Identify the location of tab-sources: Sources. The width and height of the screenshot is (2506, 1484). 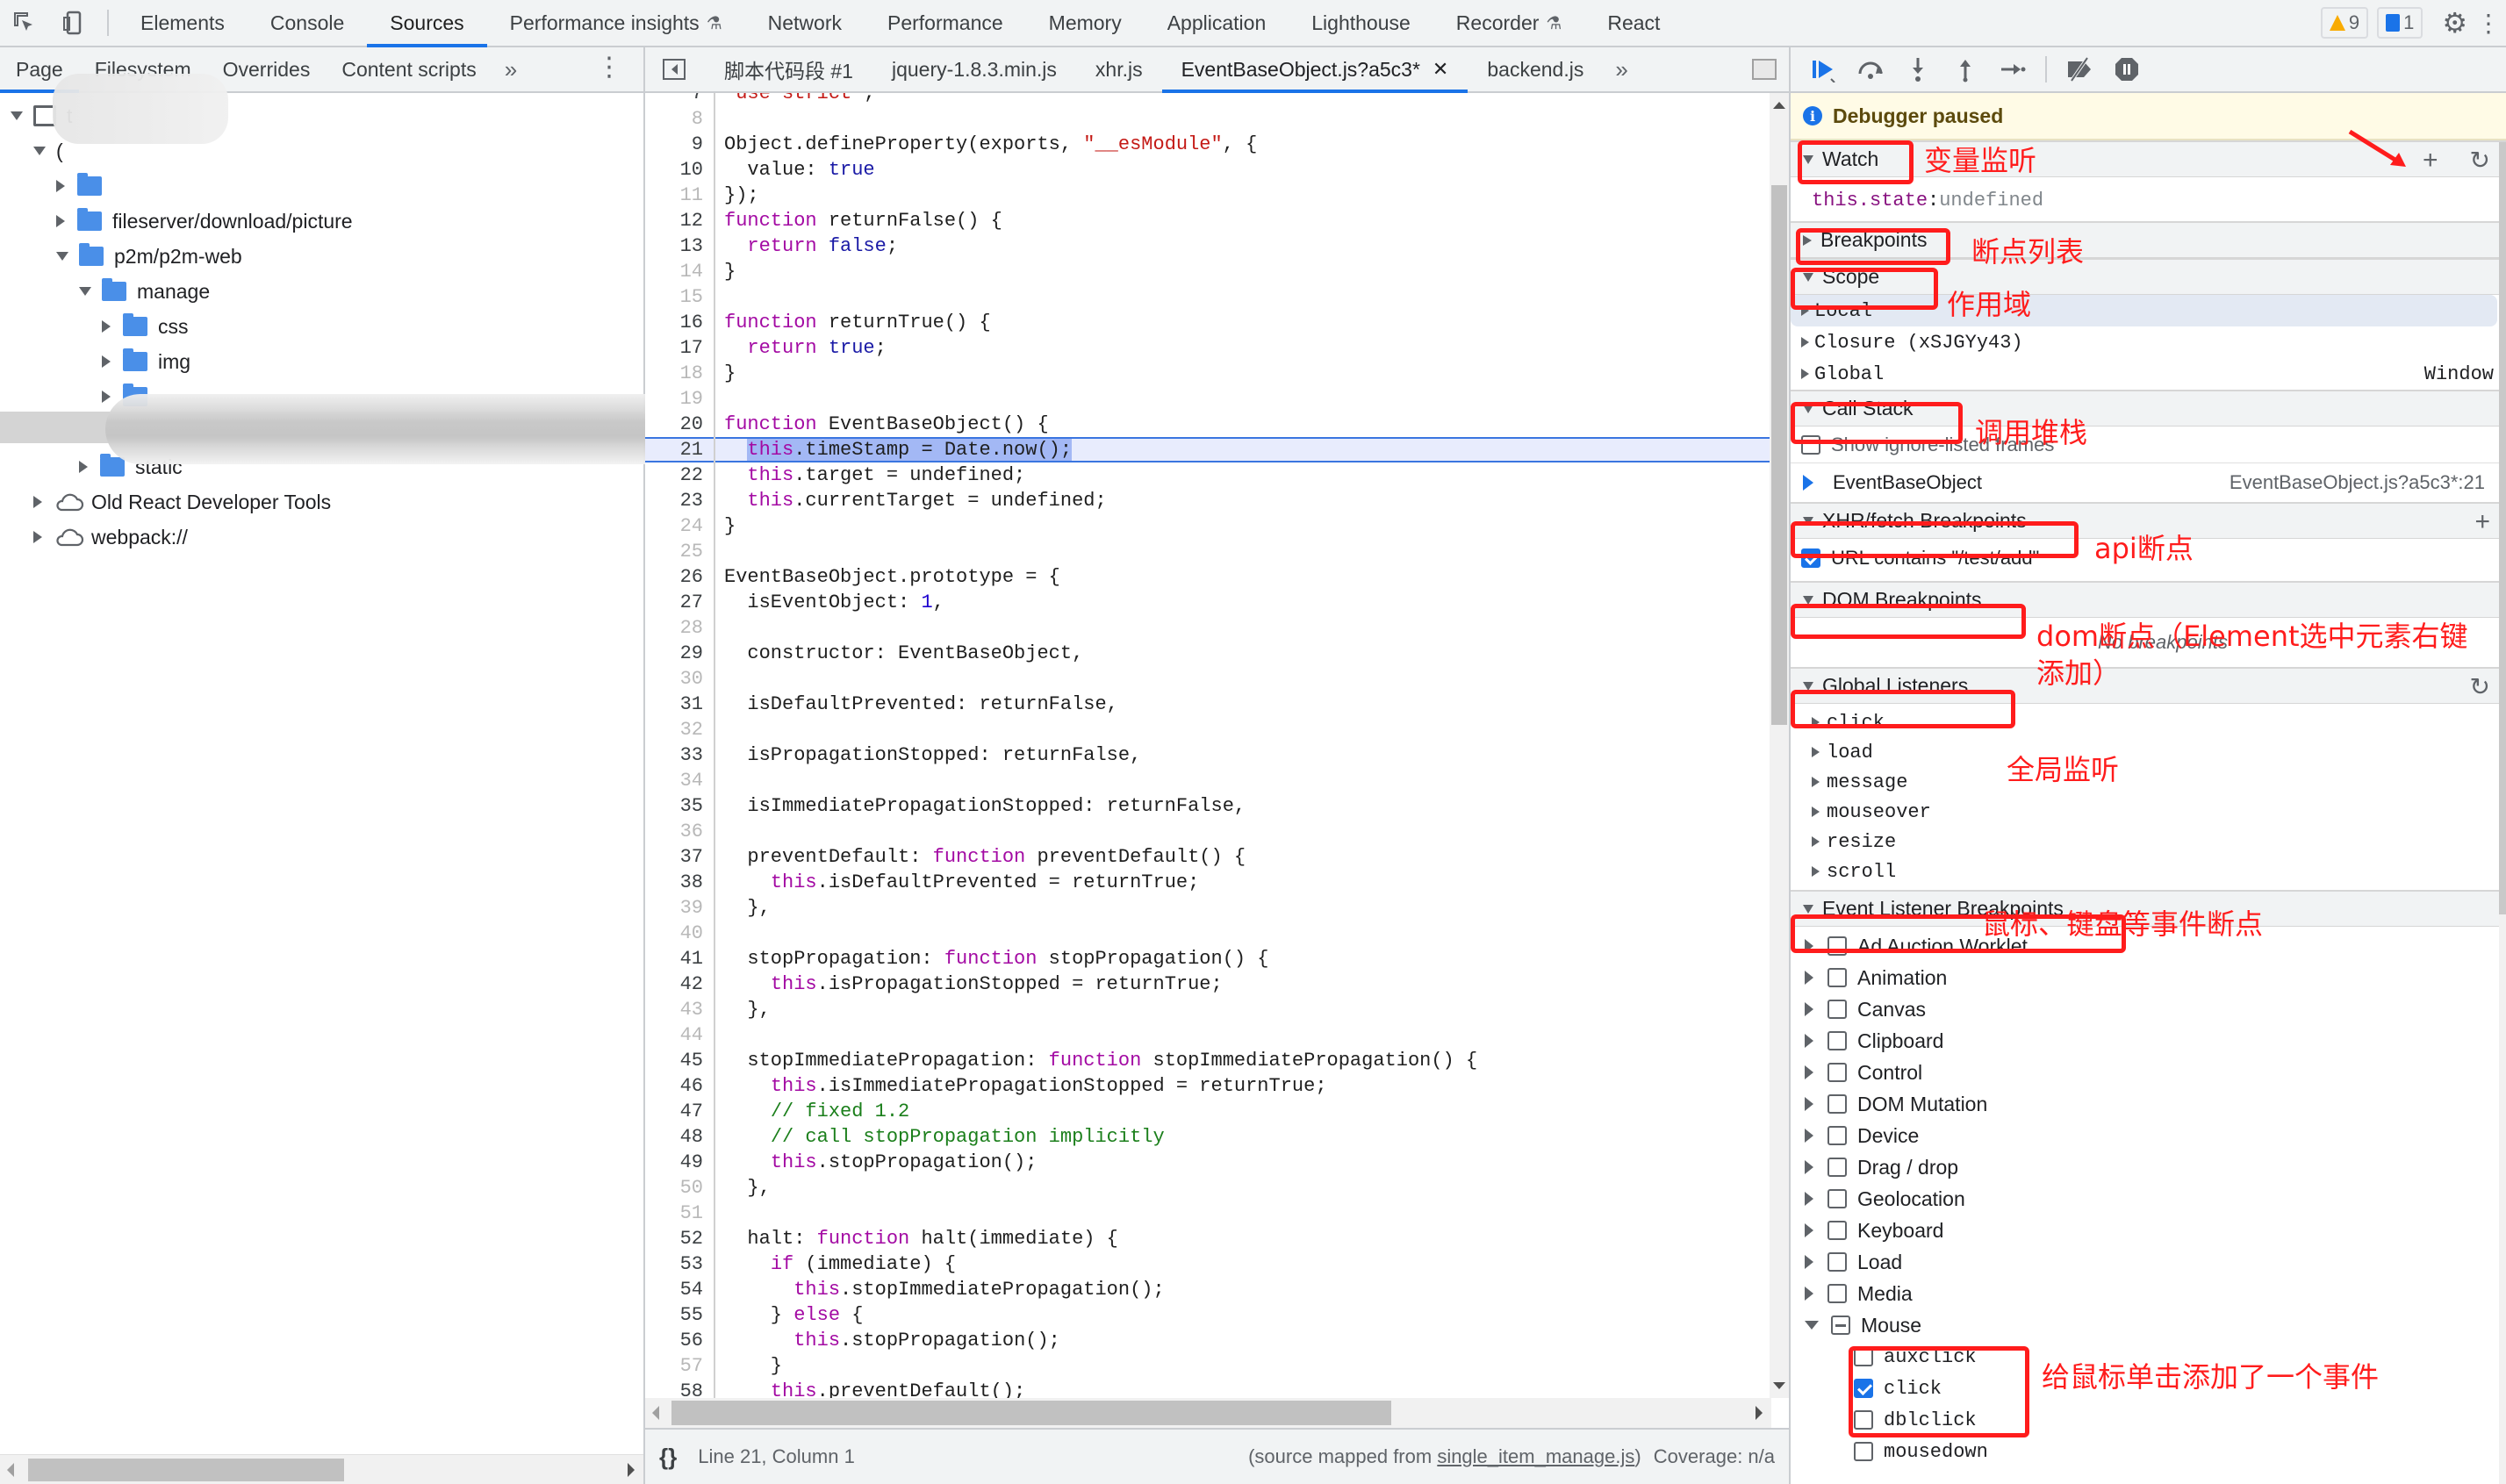
(427, 23).